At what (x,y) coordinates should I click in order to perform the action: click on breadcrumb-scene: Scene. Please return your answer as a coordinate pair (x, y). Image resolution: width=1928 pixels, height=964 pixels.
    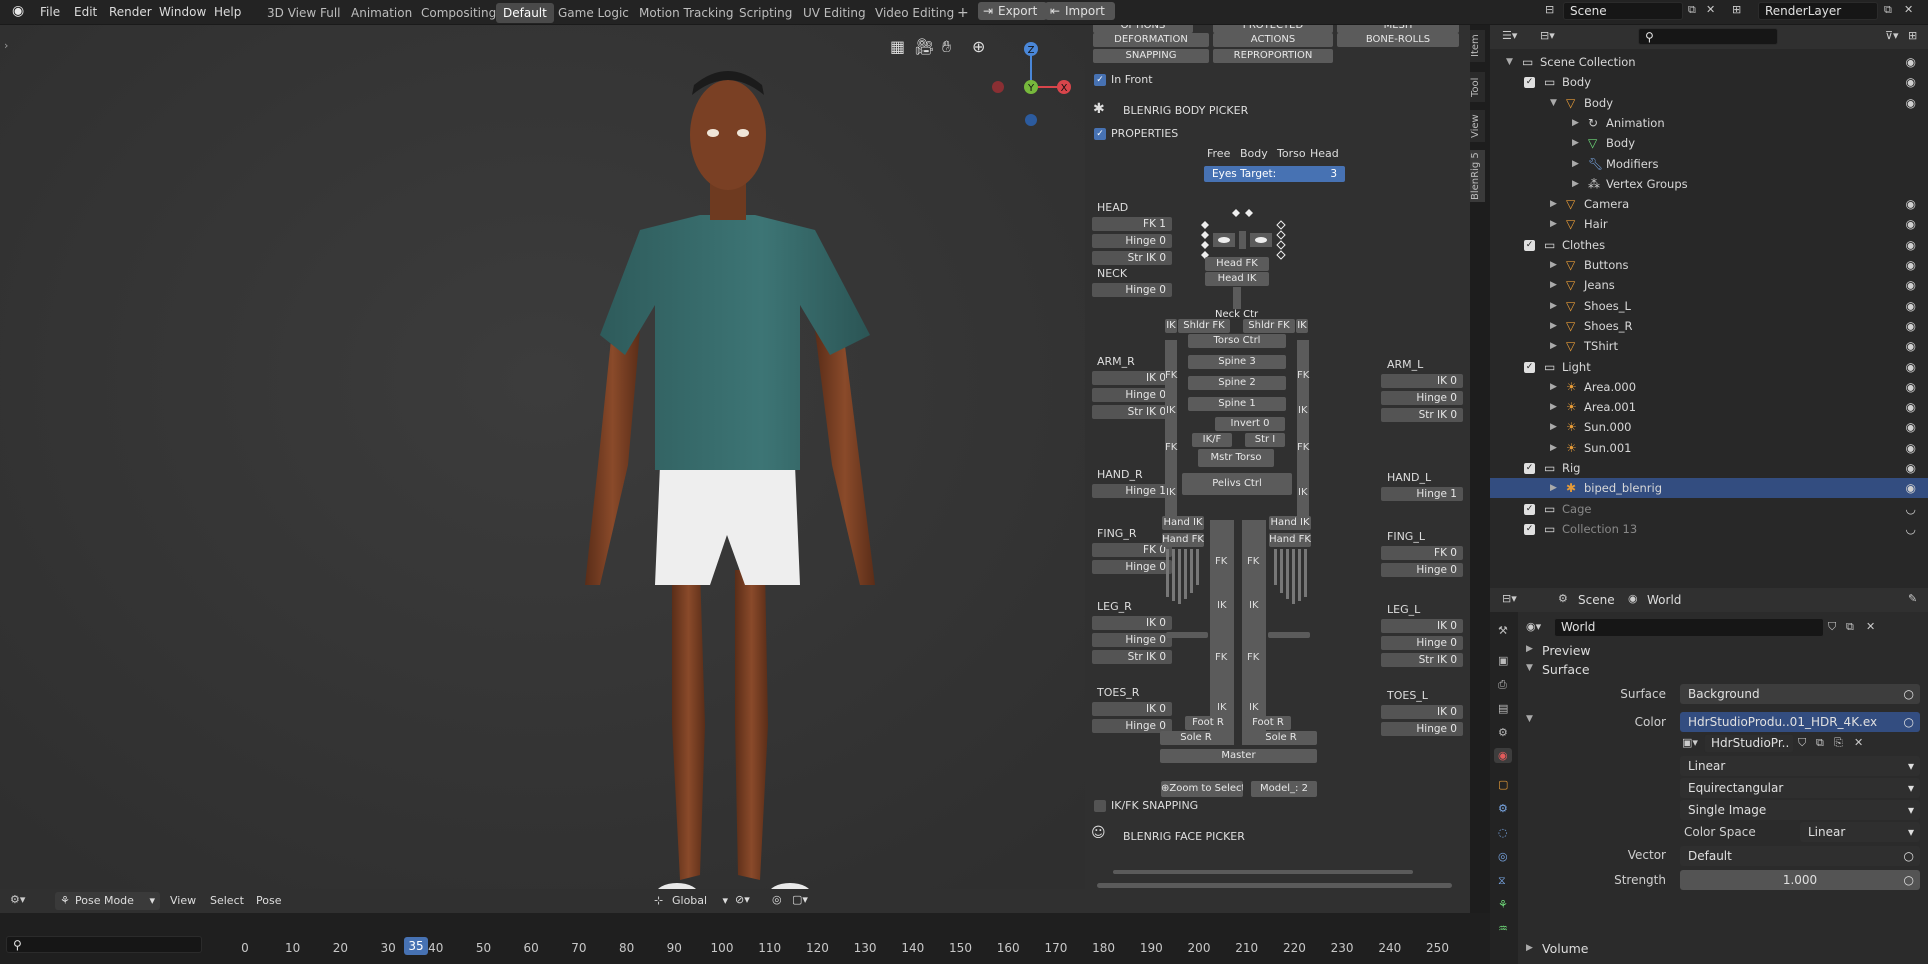
    Looking at the image, I should click on (1596, 600).